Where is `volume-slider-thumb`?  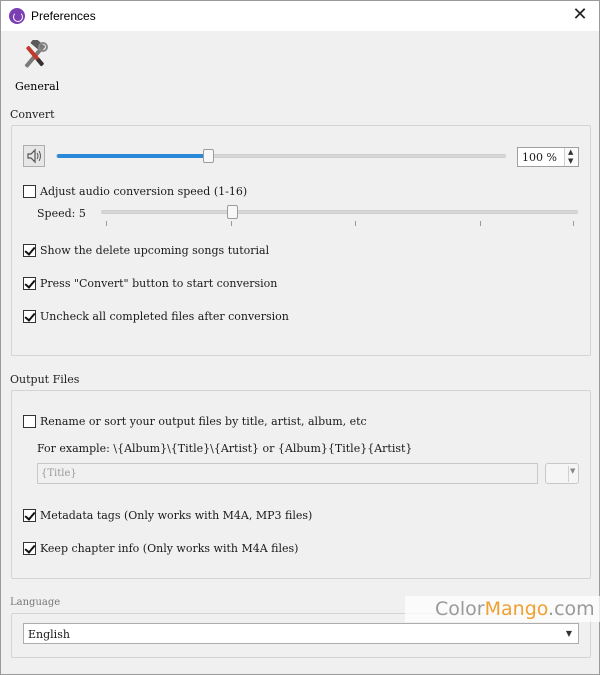 volume-slider-thumb is located at coordinates (208, 156).